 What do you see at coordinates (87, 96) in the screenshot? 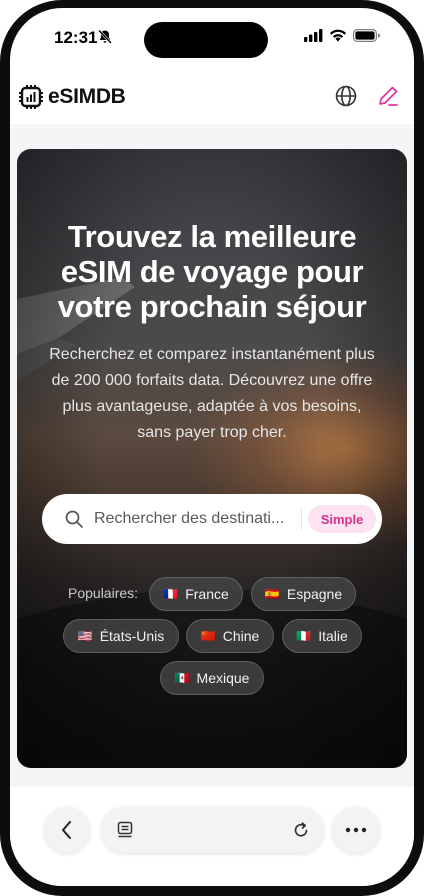
I see `logo-text: eSIMDB` at bounding box center [87, 96].